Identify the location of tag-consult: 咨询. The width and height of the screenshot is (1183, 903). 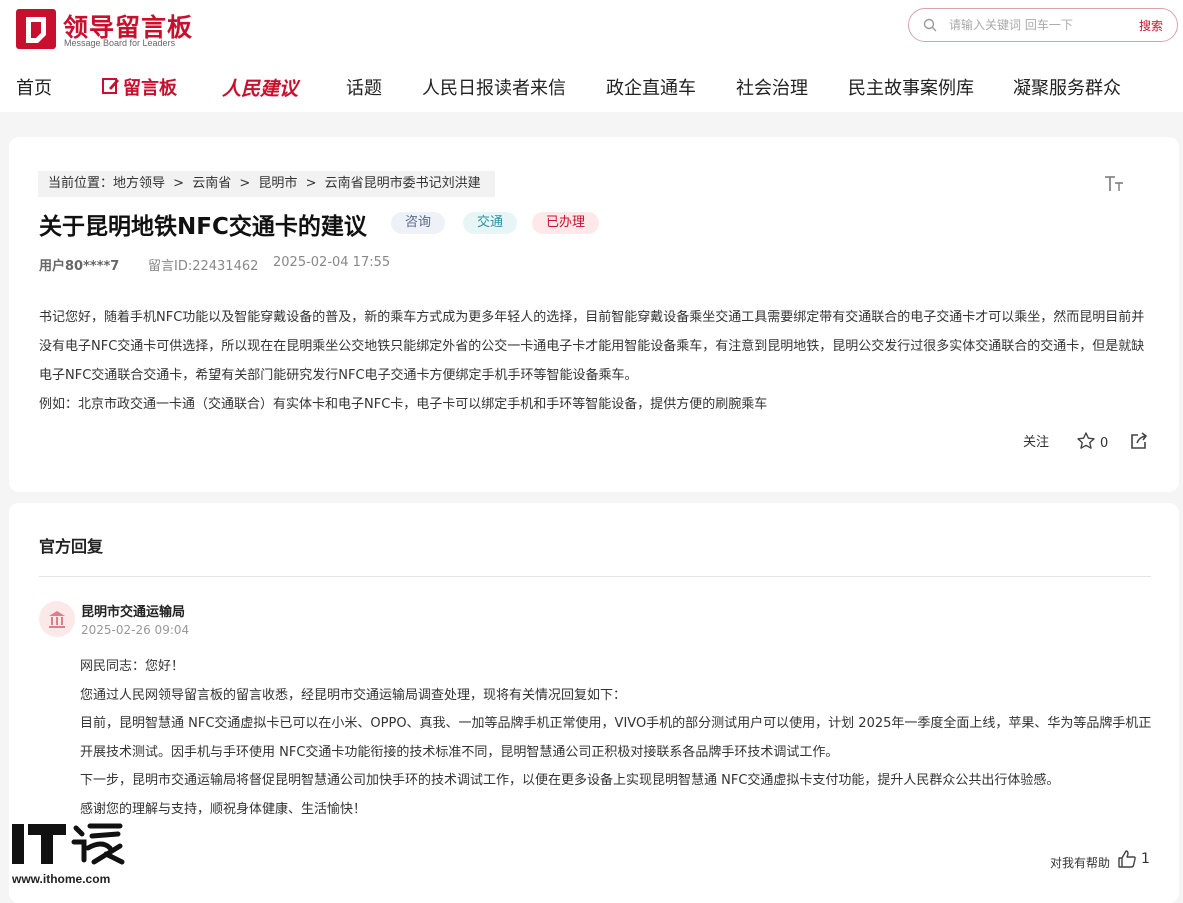
(418, 223).